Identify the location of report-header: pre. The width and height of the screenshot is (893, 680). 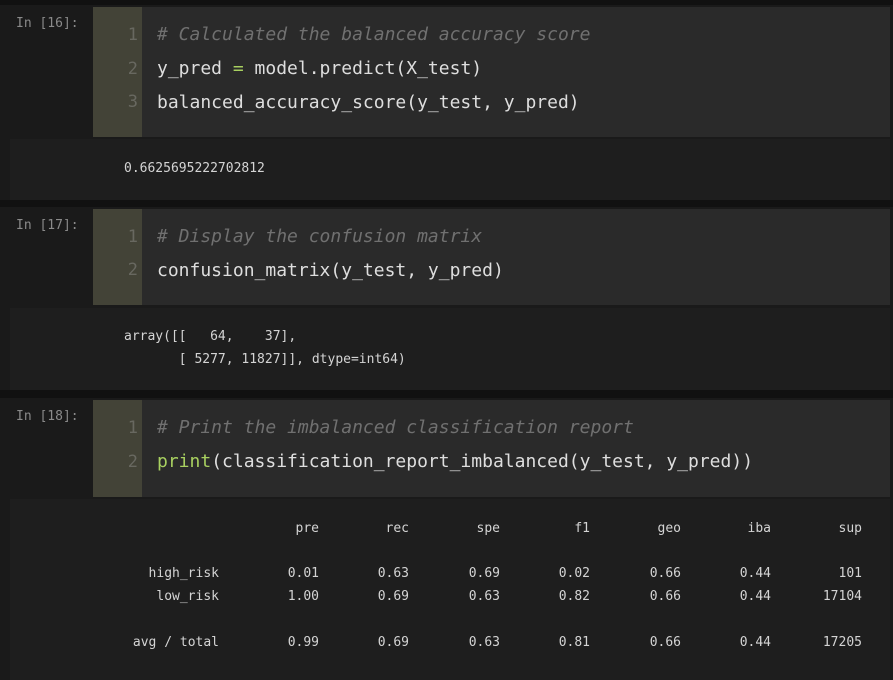
(307, 528).